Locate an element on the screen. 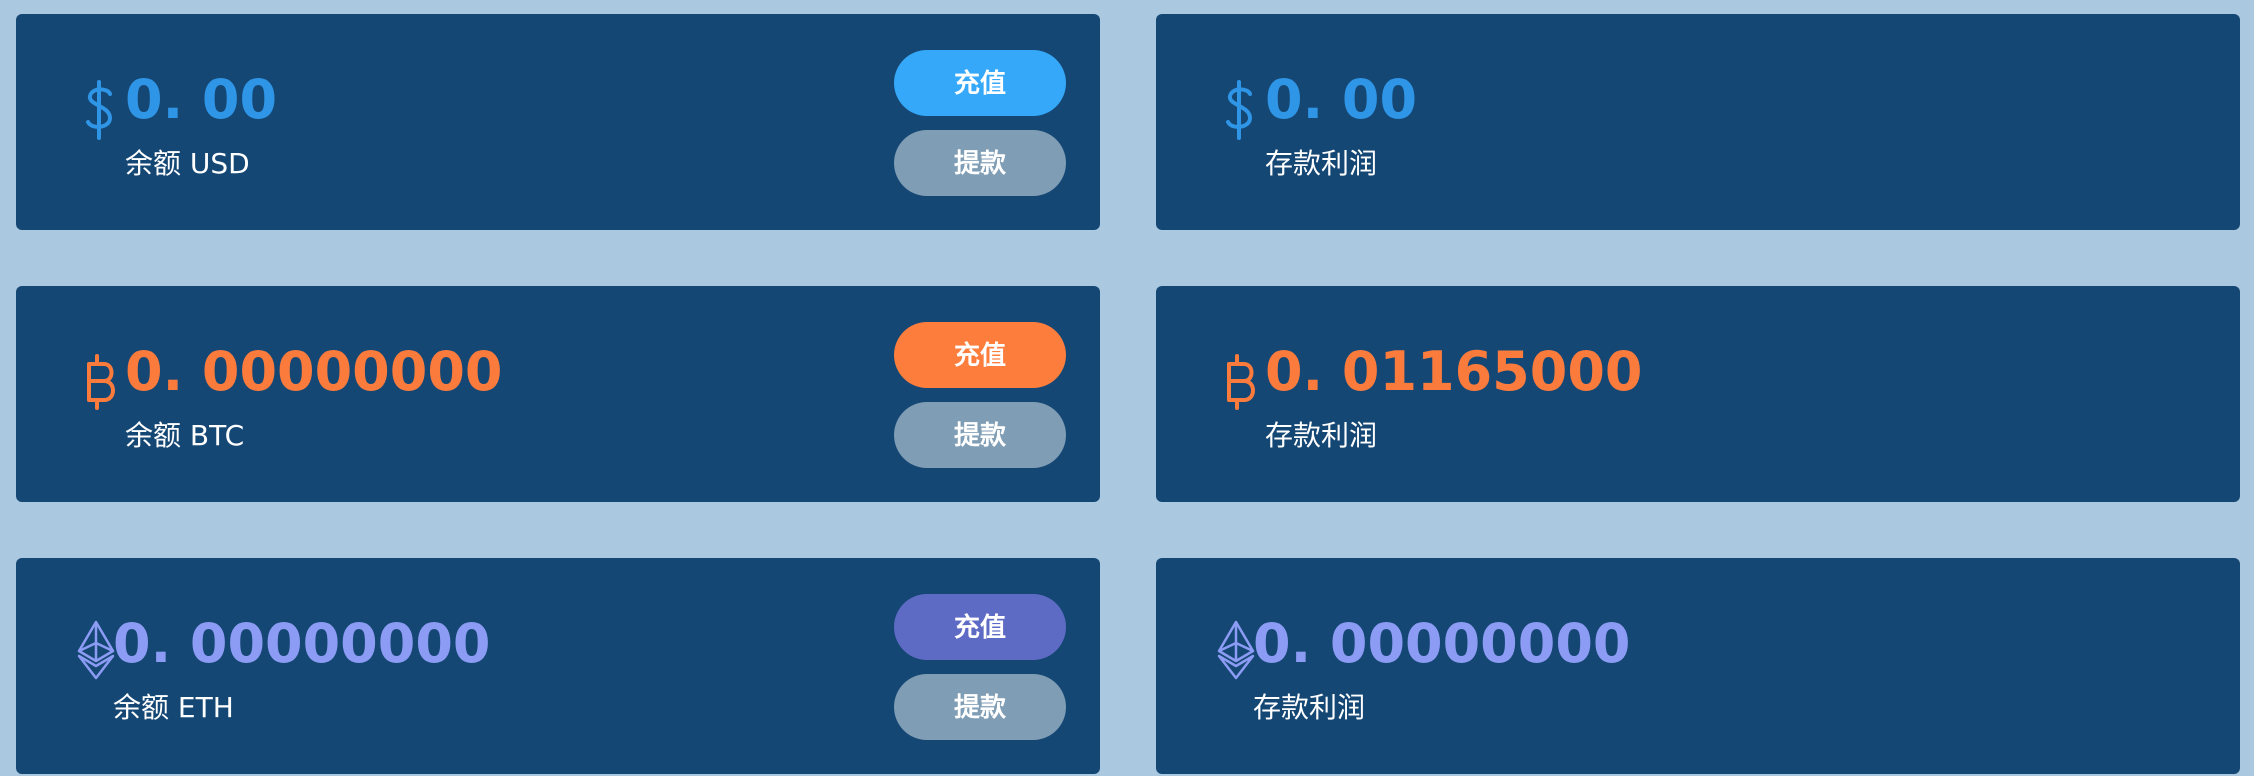 The height and width of the screenshot is (776, 2254). balance-label: 余额 ETH is located at coordinates (173, 707).